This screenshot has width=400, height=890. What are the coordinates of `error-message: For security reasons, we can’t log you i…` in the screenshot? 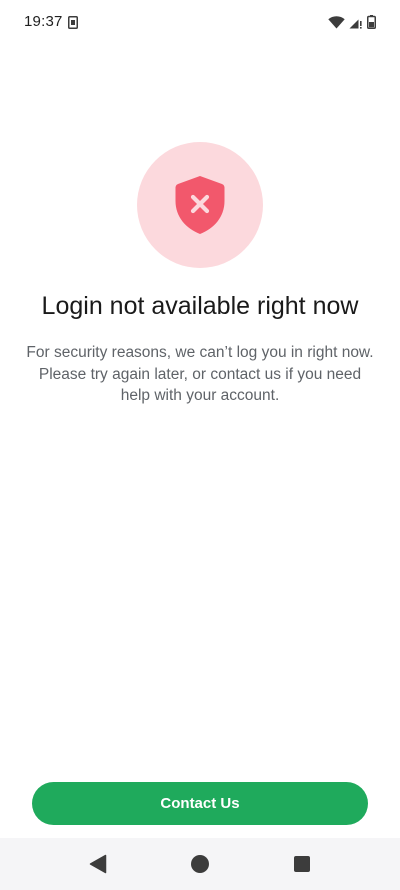 It's located at (200, 374).